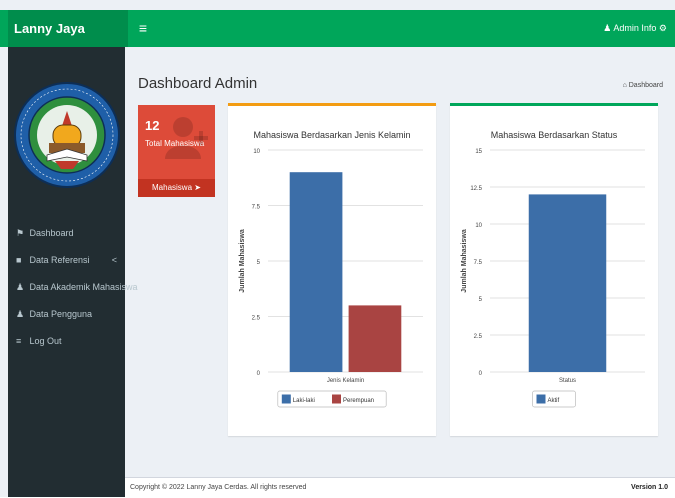 The width and height of the screenshot is (675, 498). I want to click on dashboard-icon: ⚑, so click(20, 233).